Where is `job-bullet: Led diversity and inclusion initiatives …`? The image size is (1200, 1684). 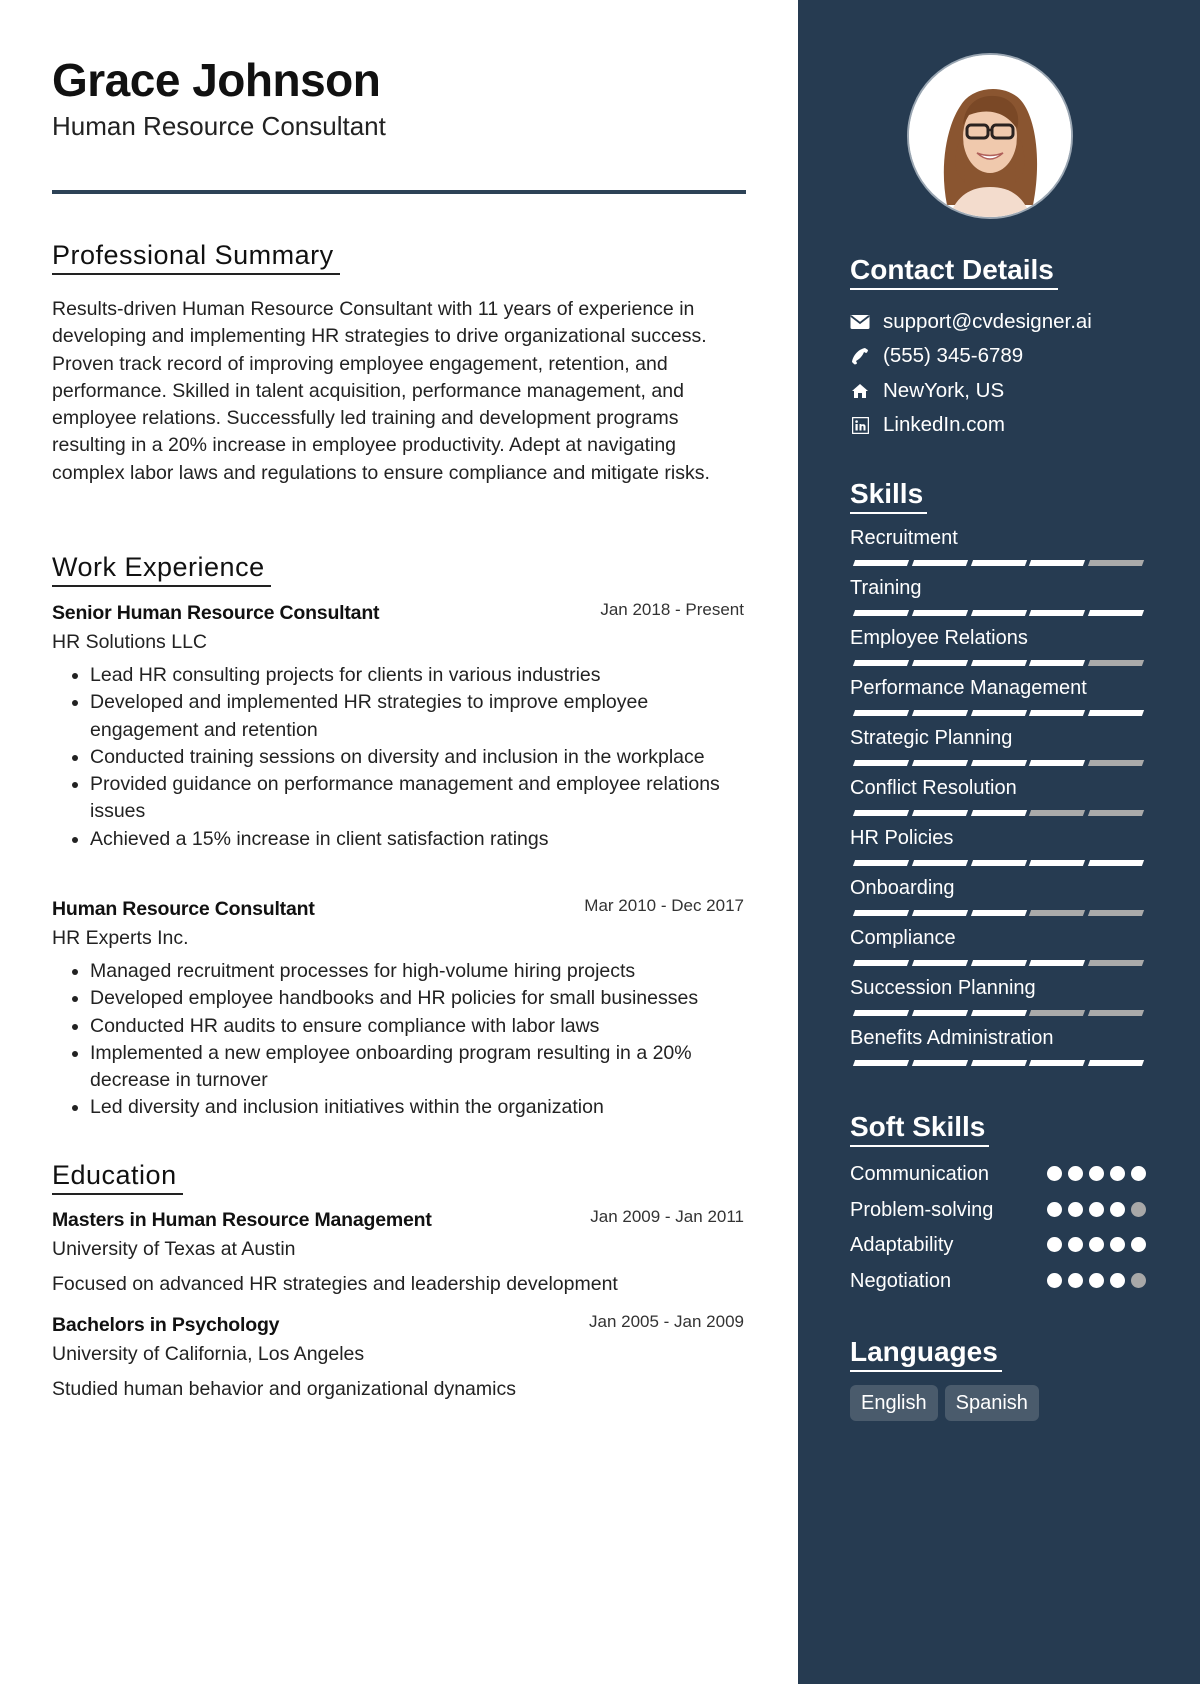 job-bullet: Led diversity and inclusion initiatives … is located at coordinates (417, 1107).